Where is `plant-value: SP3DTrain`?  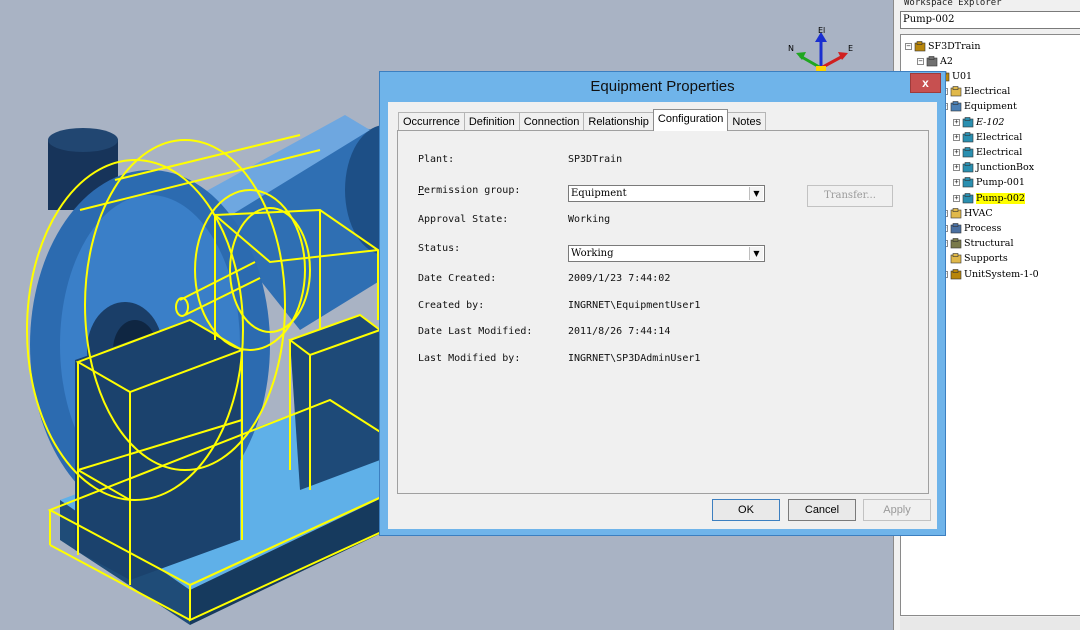
plant-value: SP3DTrain is located at coordinates (595, 159).